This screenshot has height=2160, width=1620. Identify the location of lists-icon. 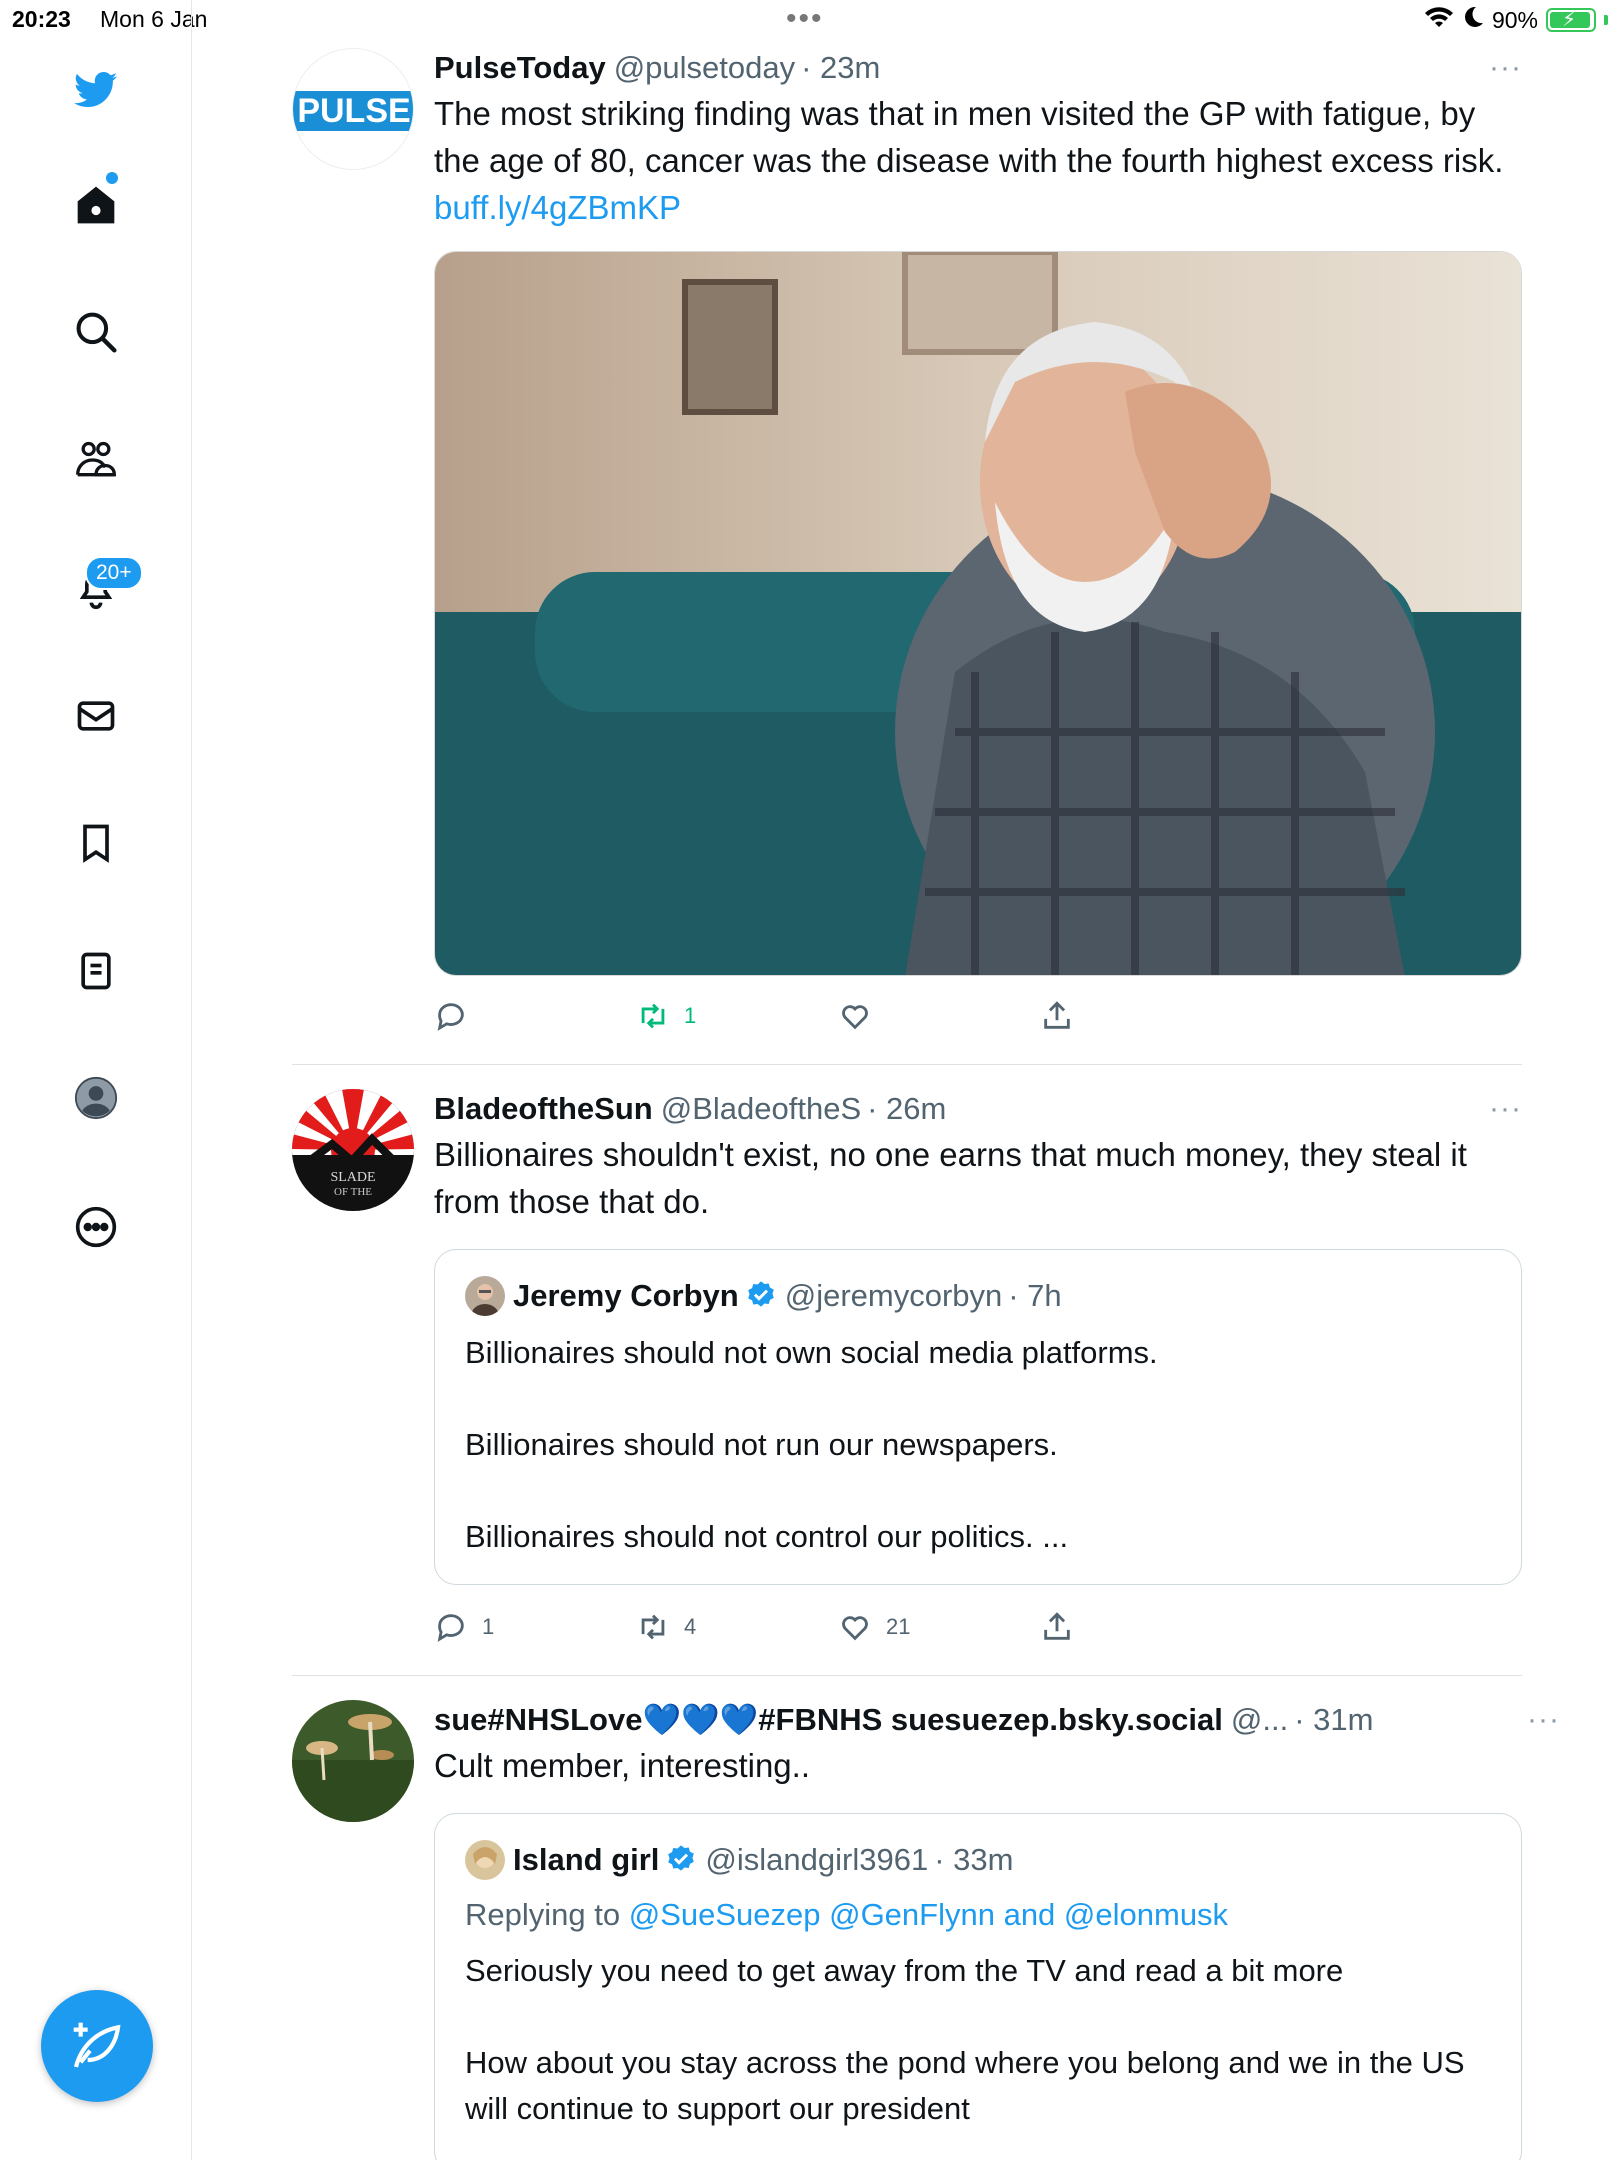
(96, 971).